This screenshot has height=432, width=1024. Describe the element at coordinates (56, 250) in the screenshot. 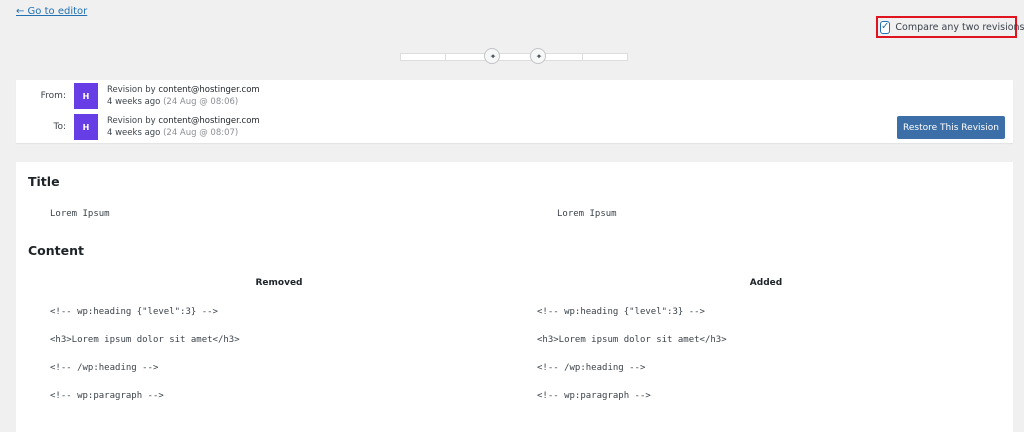

I see `content-heading: Content` at that location.